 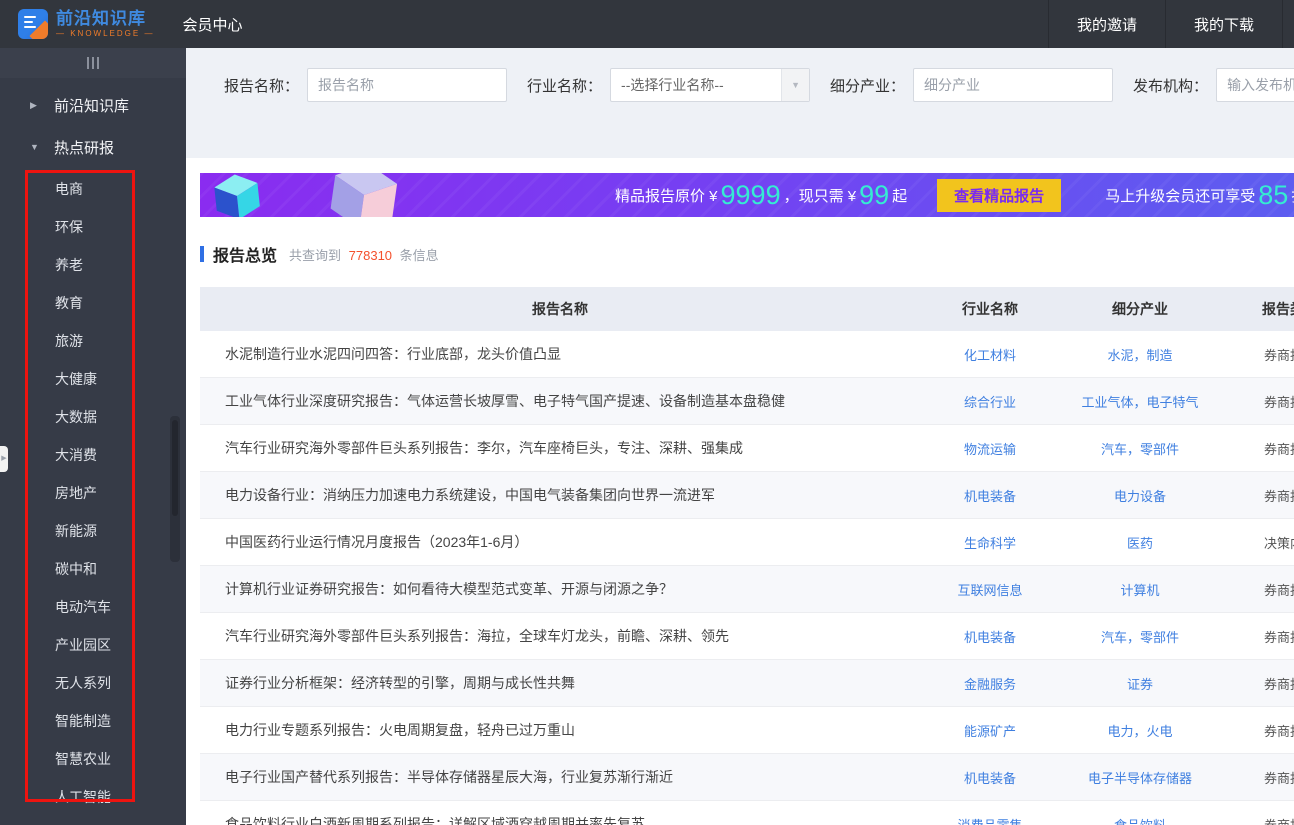 What do you see at coordinates (93, 265) in the screenshot?
I see `submenu-item-elderly-care: 养老` at bounding box center [93, 265].